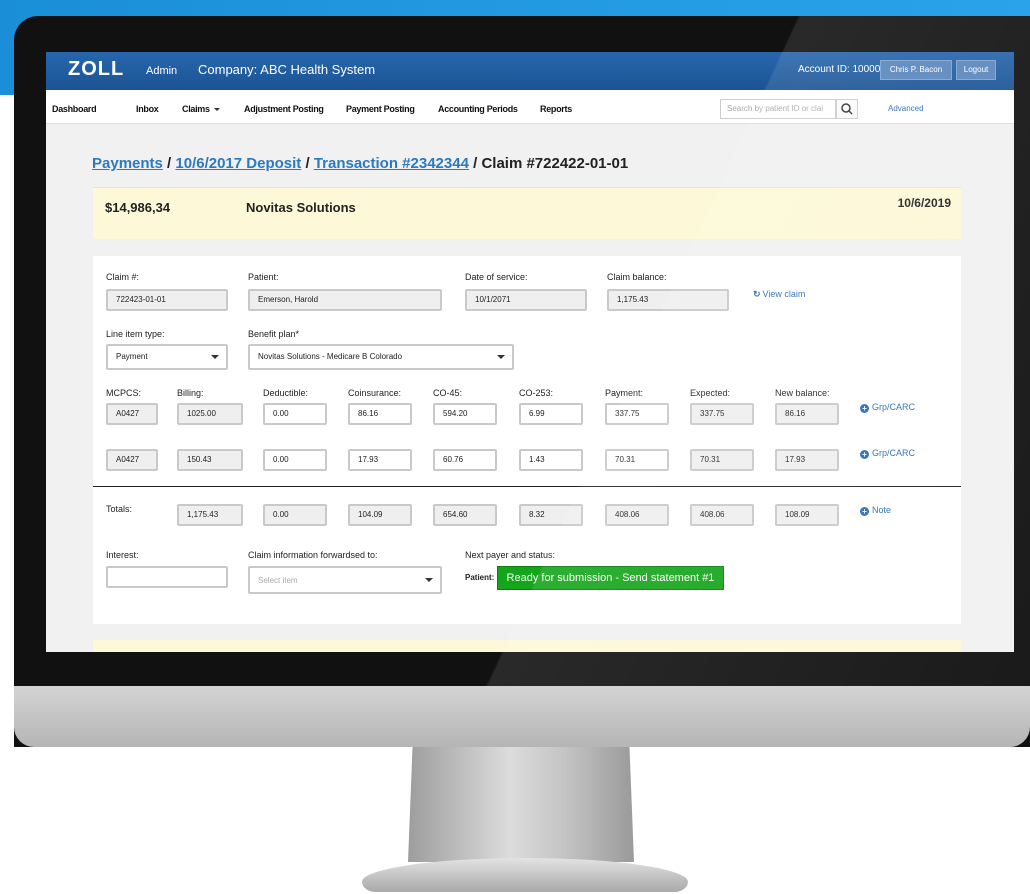 The height and width of the screenshot is (894, 1030). I want to click on total-coinsurance: 104.09, so click(380, 515).